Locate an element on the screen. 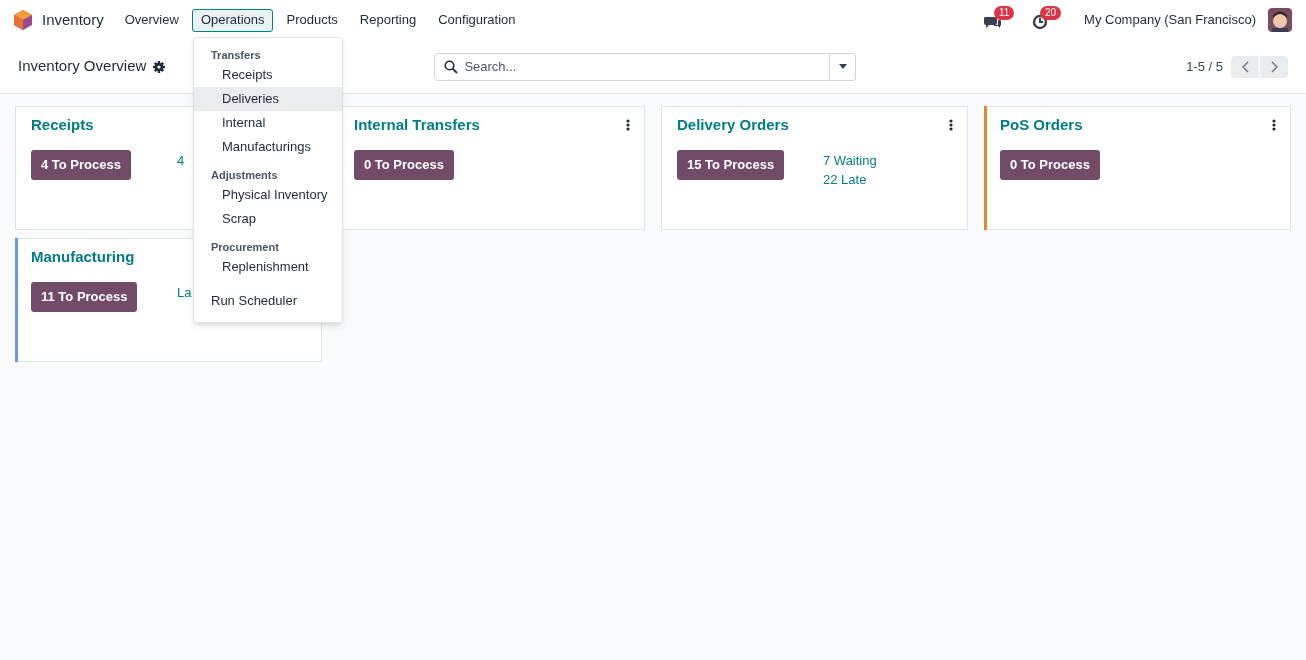 Image resolution: width=1306 pixels, height=660 pixels. search-icon is located at coordinates (451, 66).